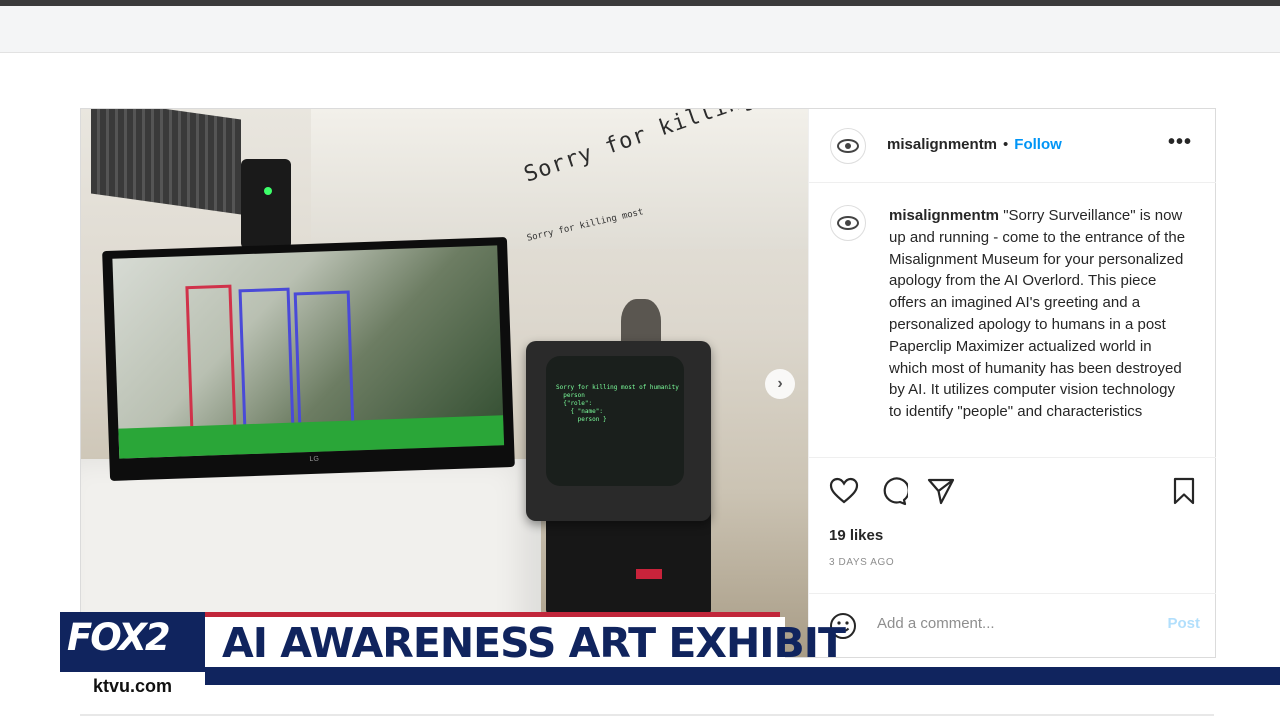 This screenshot has height=720, width=1280. What do you see at coordinates (311, 437) in the screenshot?
I see `screen-green-bar` at bounding box center [311, 437].